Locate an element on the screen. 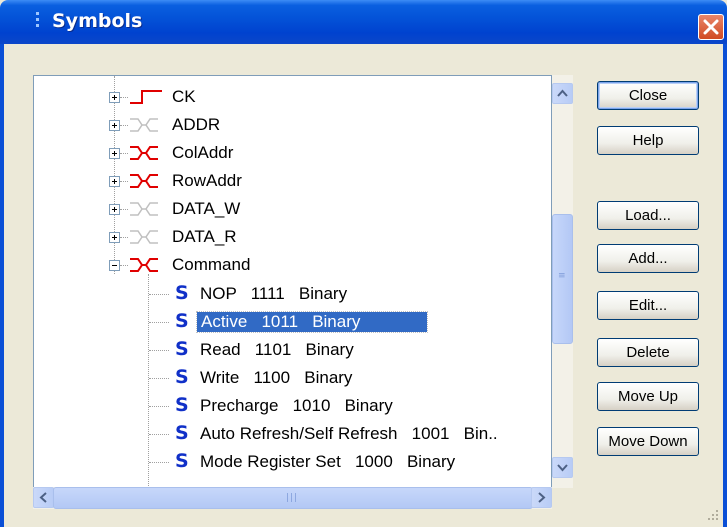 The height and width of the screenshot is (527, 727). tree-group-label: ColAddr is located at coordinates (203, 152).